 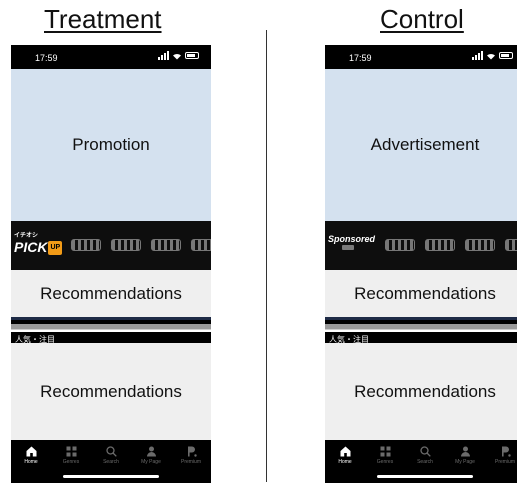 What do you see at coordinates (266, 256) in the screenshot?
I see `center-divider` at bounding box center [266, 256].